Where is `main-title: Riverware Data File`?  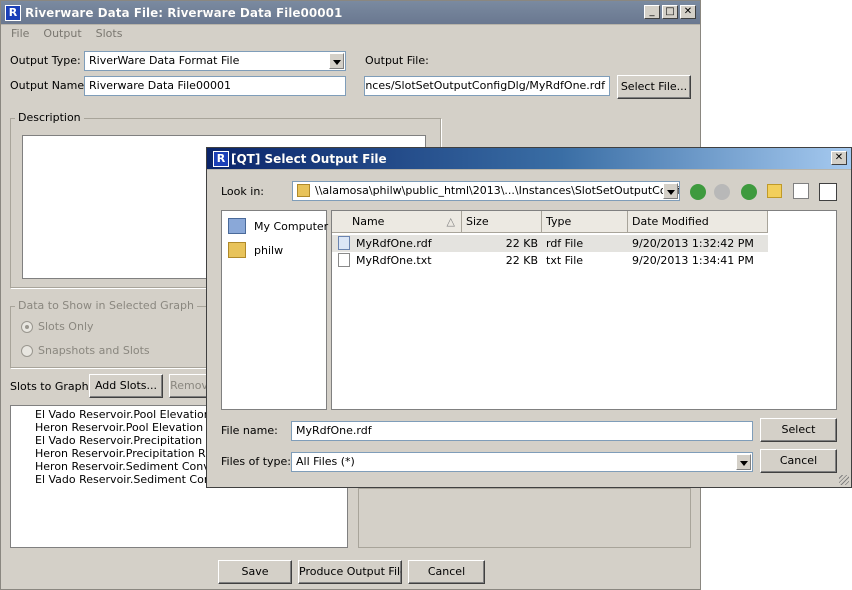 main-title: Riverware Data File is located at coordinates (184, 13).